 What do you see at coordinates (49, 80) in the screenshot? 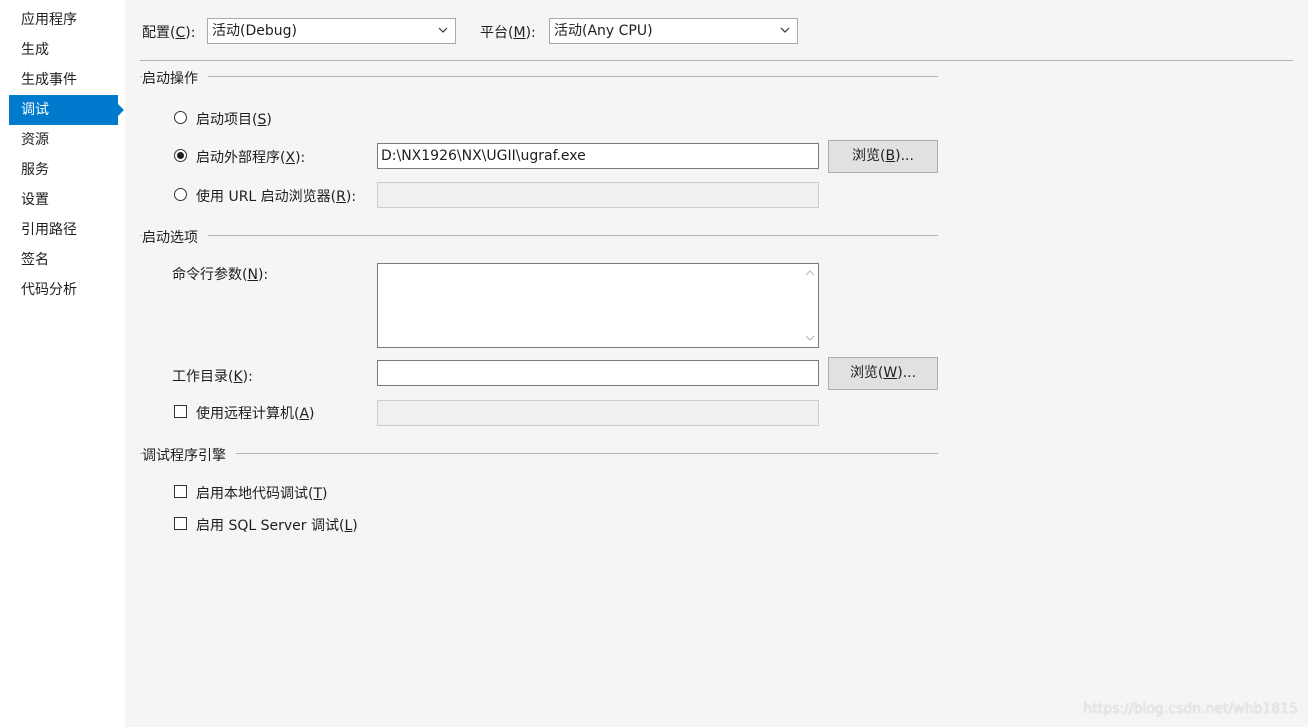
I see `sidebar-item-label: 生成事件` at bounding box center [49, 80].